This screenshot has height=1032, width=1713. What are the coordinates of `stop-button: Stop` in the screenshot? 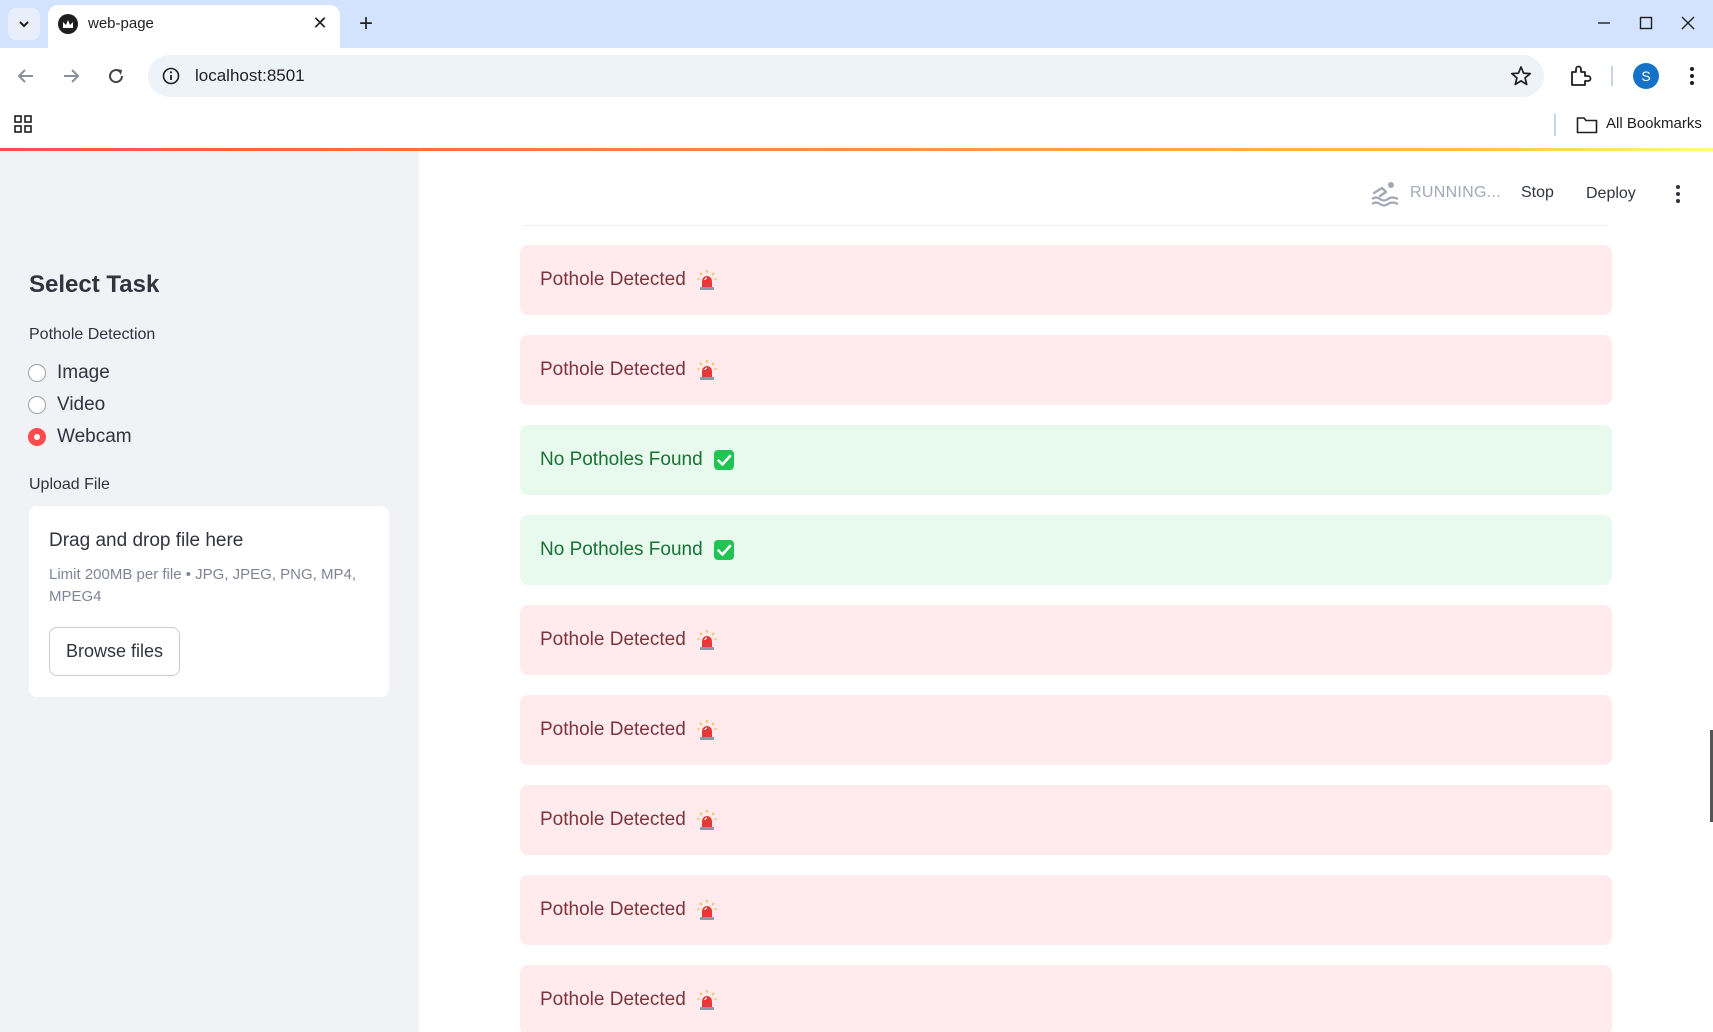 It's located at (1537, 193).